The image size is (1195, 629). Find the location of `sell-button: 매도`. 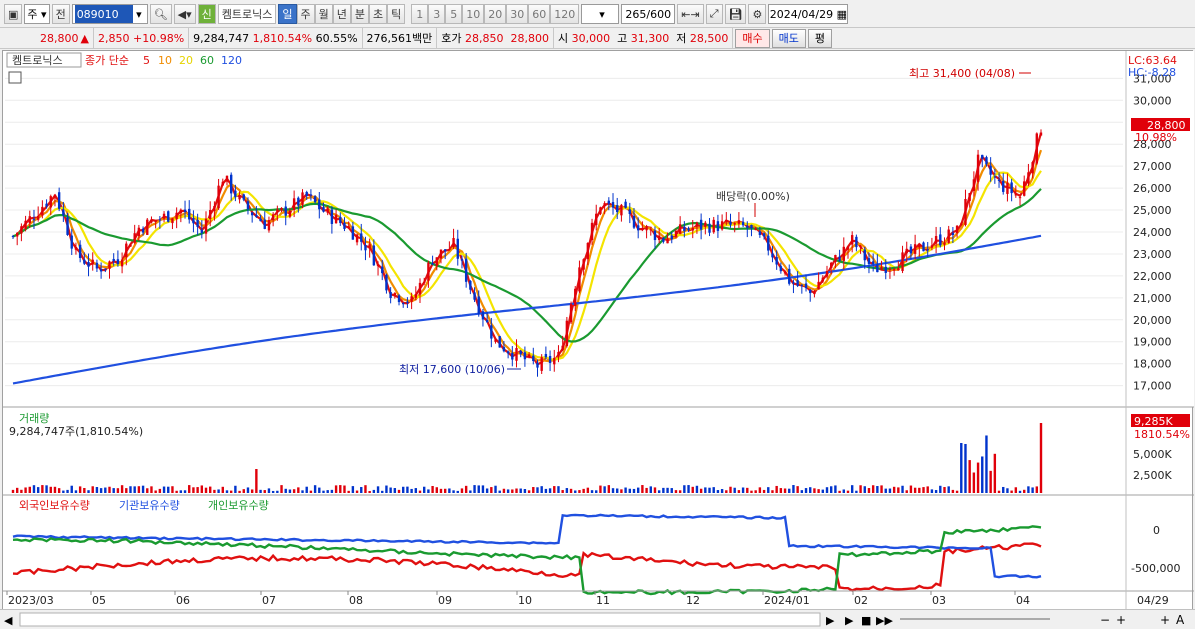

sell-button: 매도 is located at coordinates (788, 38).